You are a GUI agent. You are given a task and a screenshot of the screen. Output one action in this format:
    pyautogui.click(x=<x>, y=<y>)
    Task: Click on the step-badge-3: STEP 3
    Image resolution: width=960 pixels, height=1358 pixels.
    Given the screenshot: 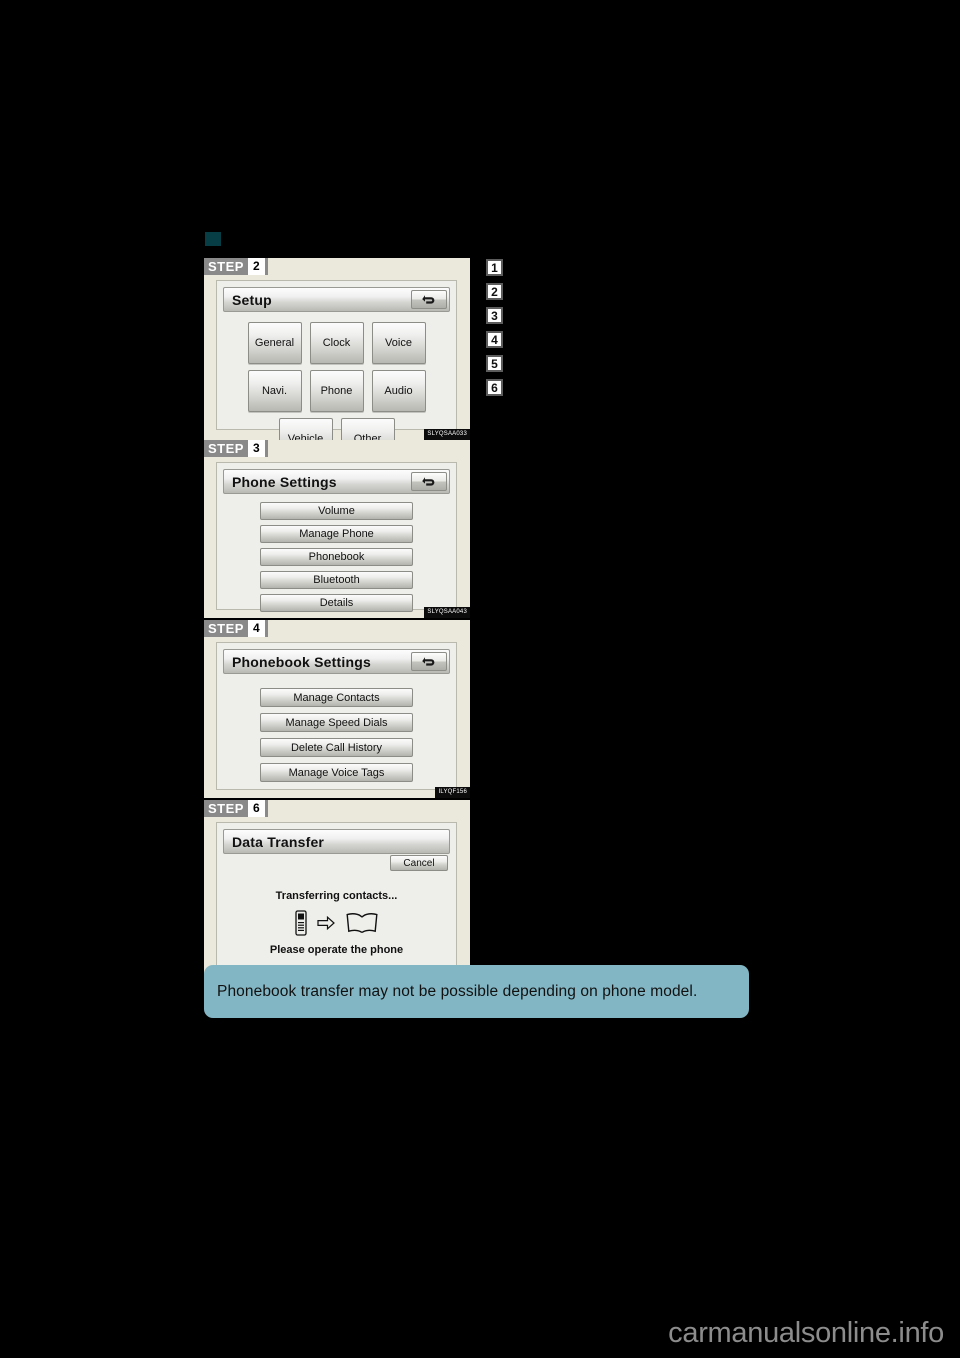 What is the action you would take?
    pyautogui.click(x=236, y=448)
    